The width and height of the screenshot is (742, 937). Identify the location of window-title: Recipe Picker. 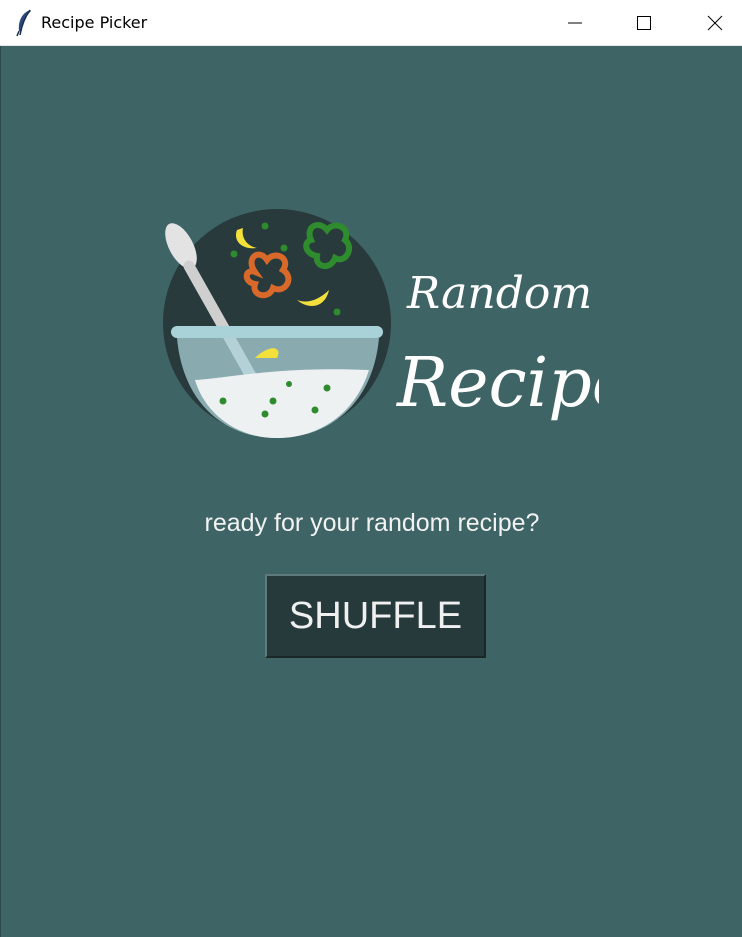
(94, 22).